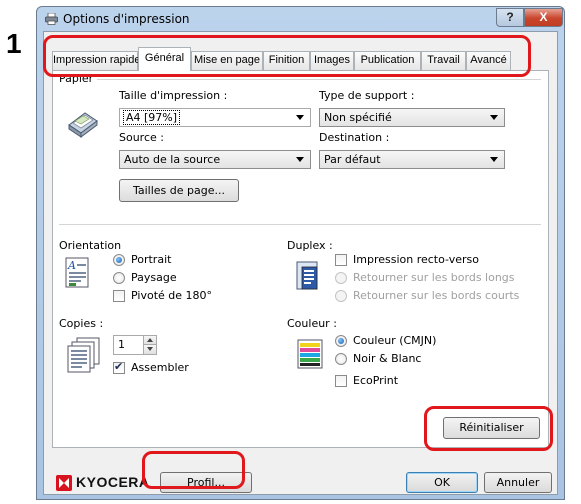 This screenshot has width=581, height=504. What do you see at coordinates (300, 79) in the screenshot?
I see `paper-group-line` at bounding box center [300, 79].